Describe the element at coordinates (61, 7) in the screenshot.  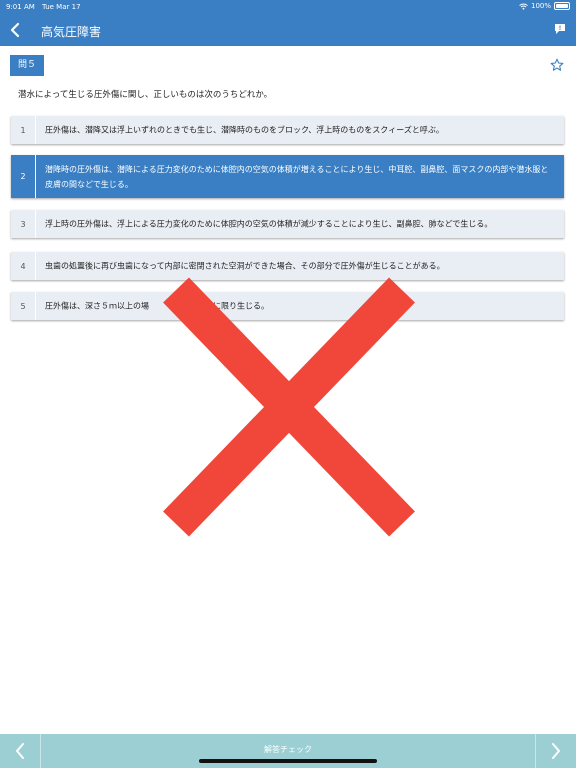
I see `status-date: Tue Mar 17` at that location.